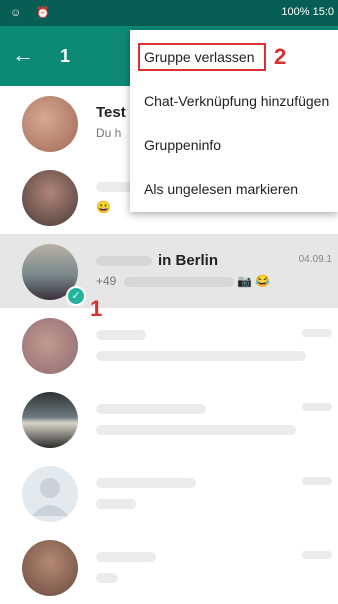 This screenshot has width=338, height=604. Describe the element at coordinates (307, 12) in the screenshot. I see `status-right-text: 100% 15:0` at that location.